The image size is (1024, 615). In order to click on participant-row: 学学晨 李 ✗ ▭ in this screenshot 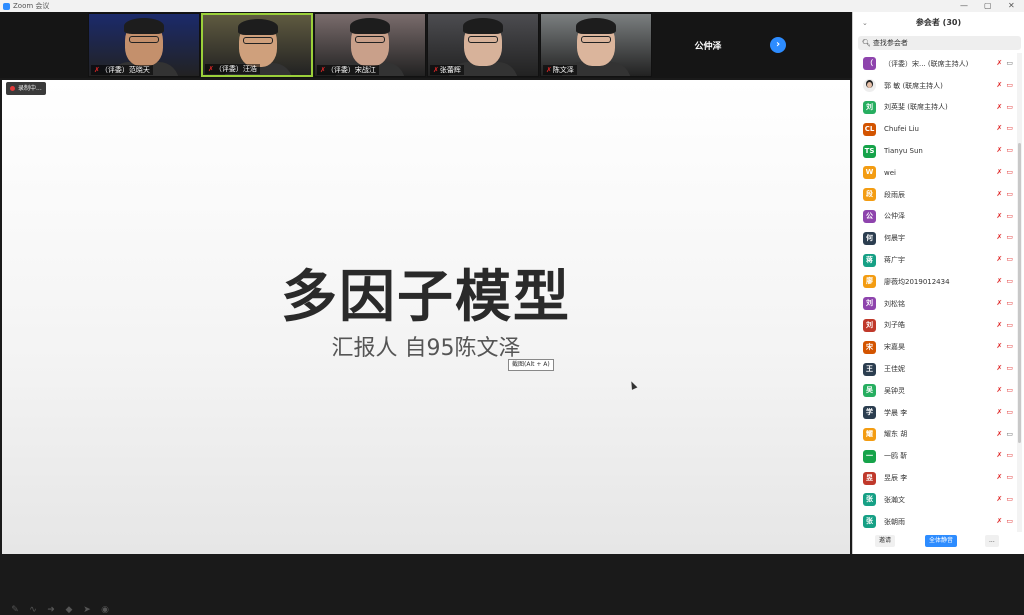, I will do `click(935, 413)`.